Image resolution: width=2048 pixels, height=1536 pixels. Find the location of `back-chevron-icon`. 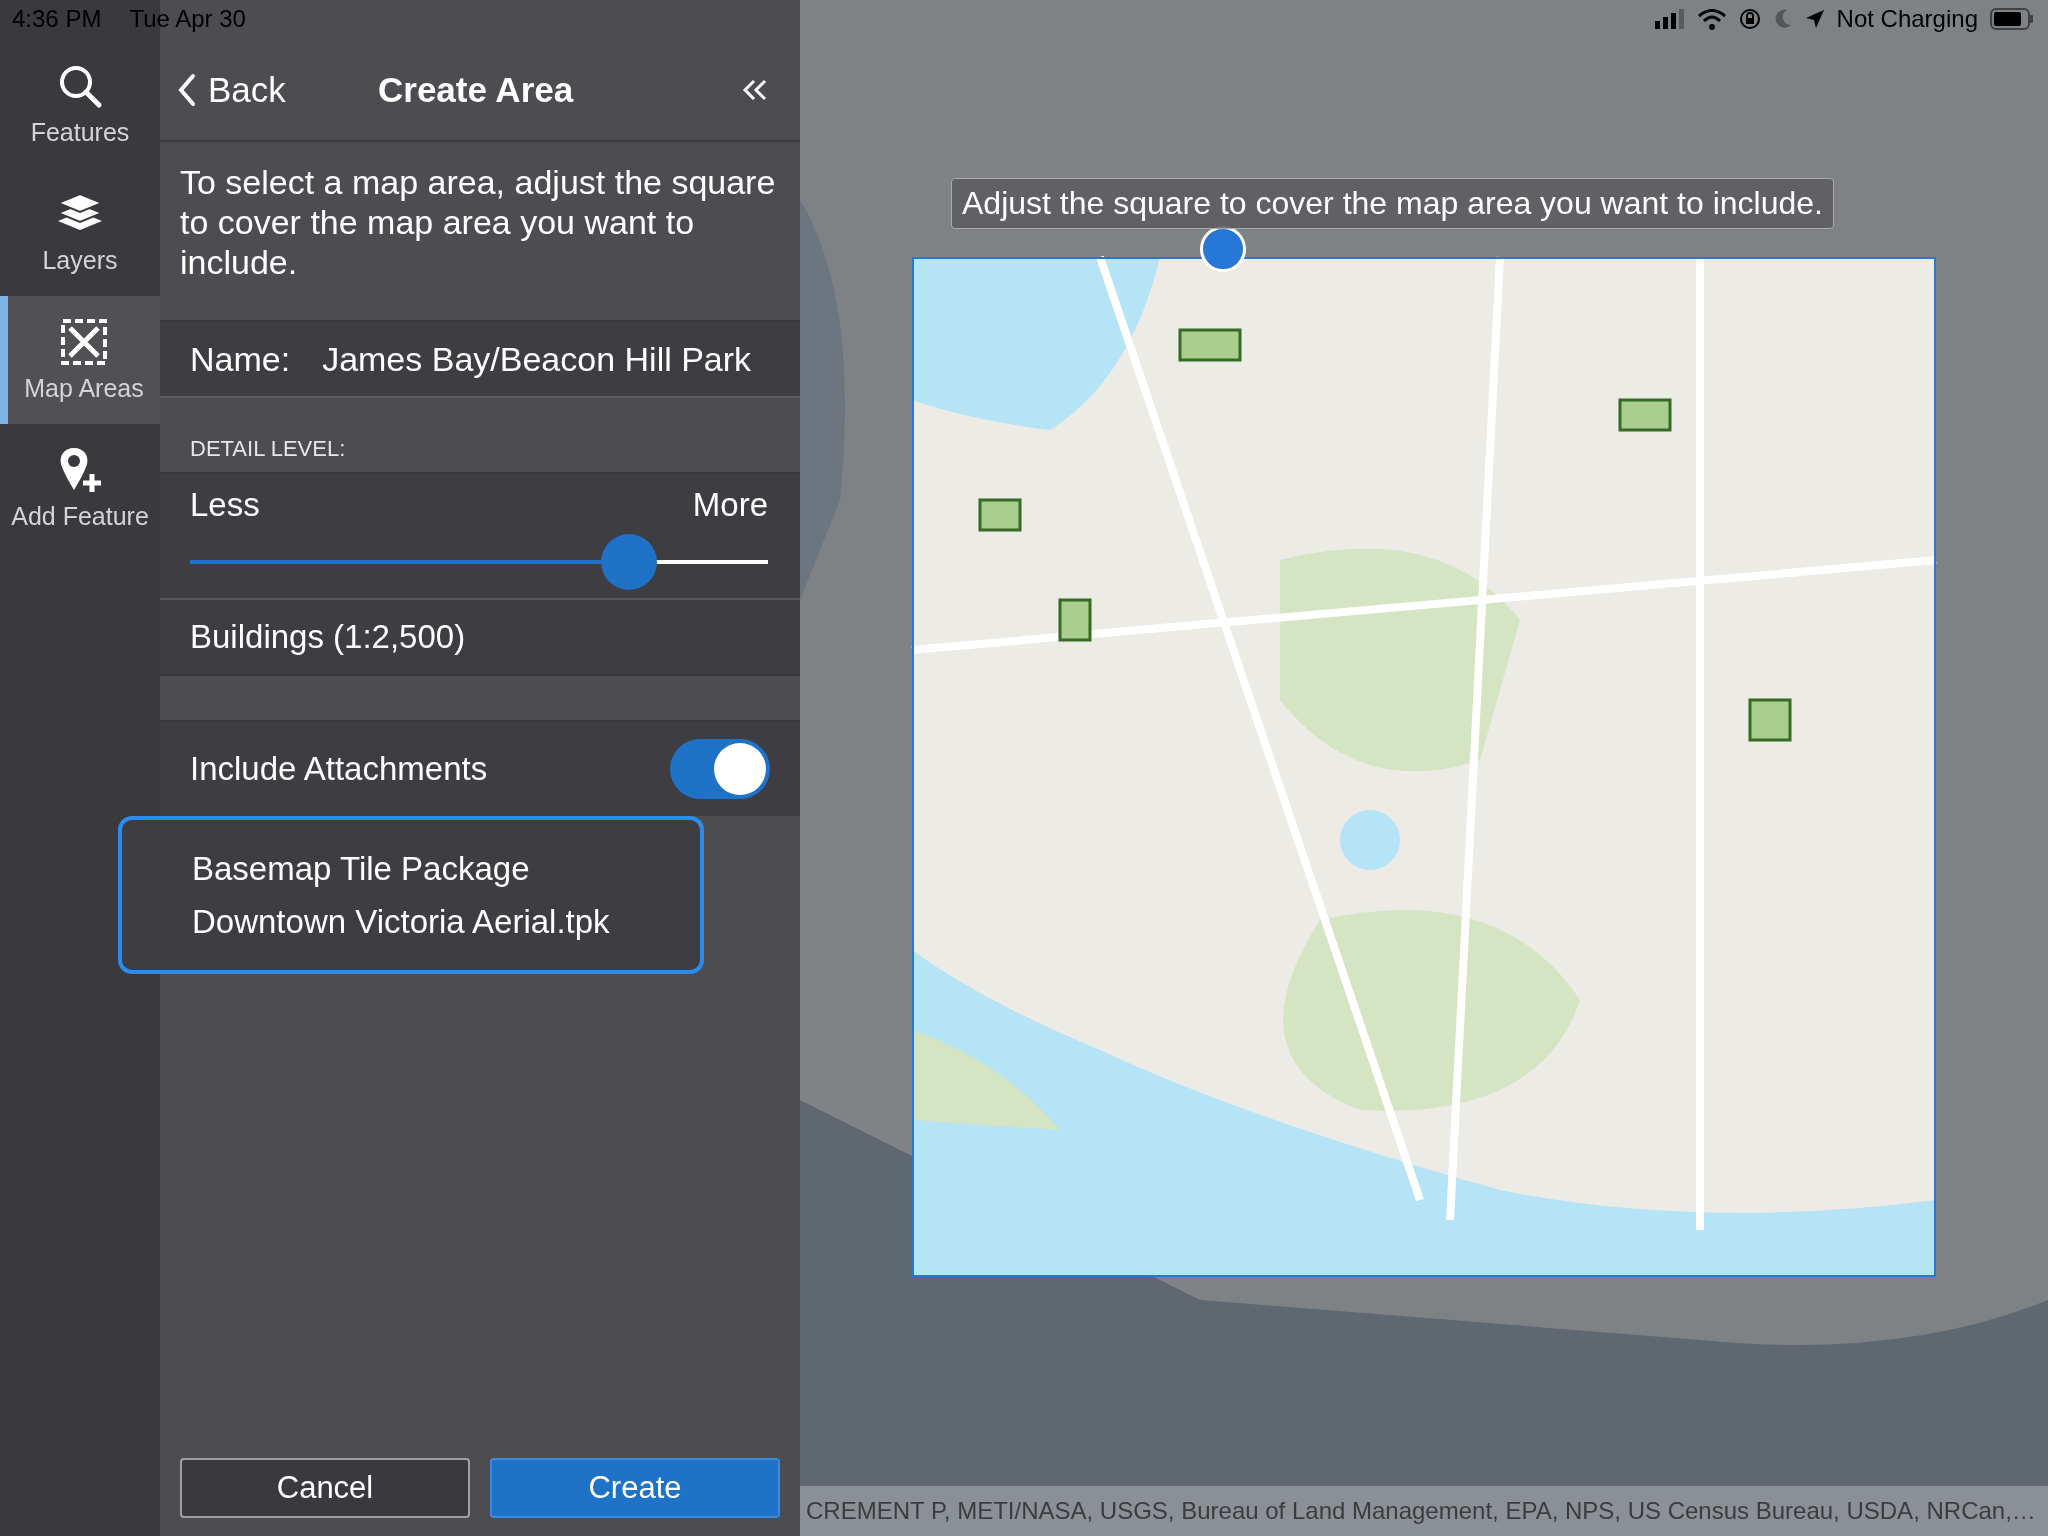

back-chevron-icon is located at coordinates (187, 90).